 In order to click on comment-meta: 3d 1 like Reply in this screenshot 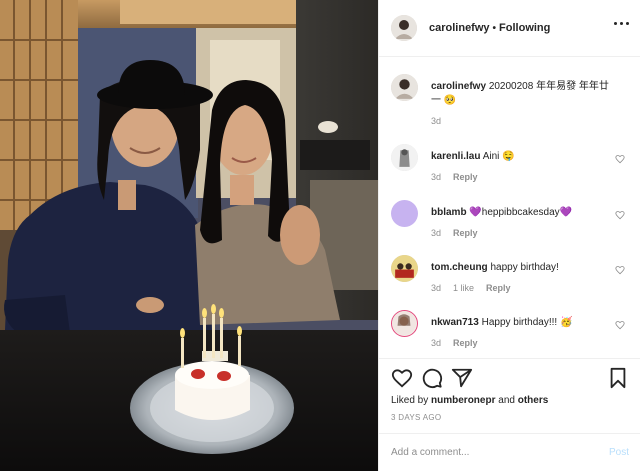, I will do `click(471, 288)`.